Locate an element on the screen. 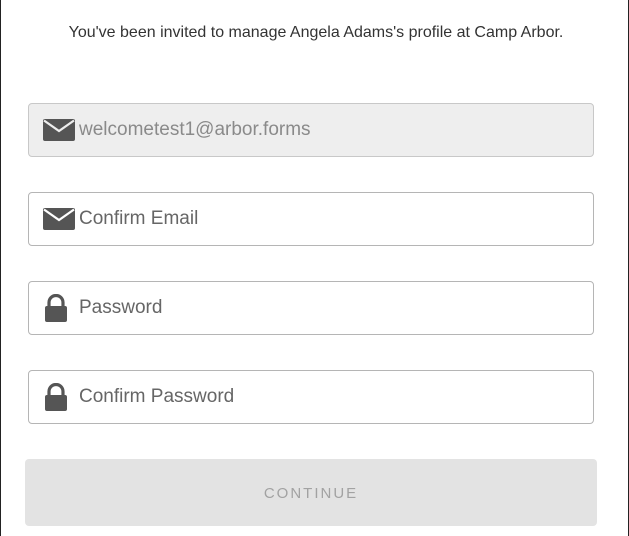 Image resolution: width=629 pixels, height=536 pixels. confirm-password-input is located at coordinates (328, 397).